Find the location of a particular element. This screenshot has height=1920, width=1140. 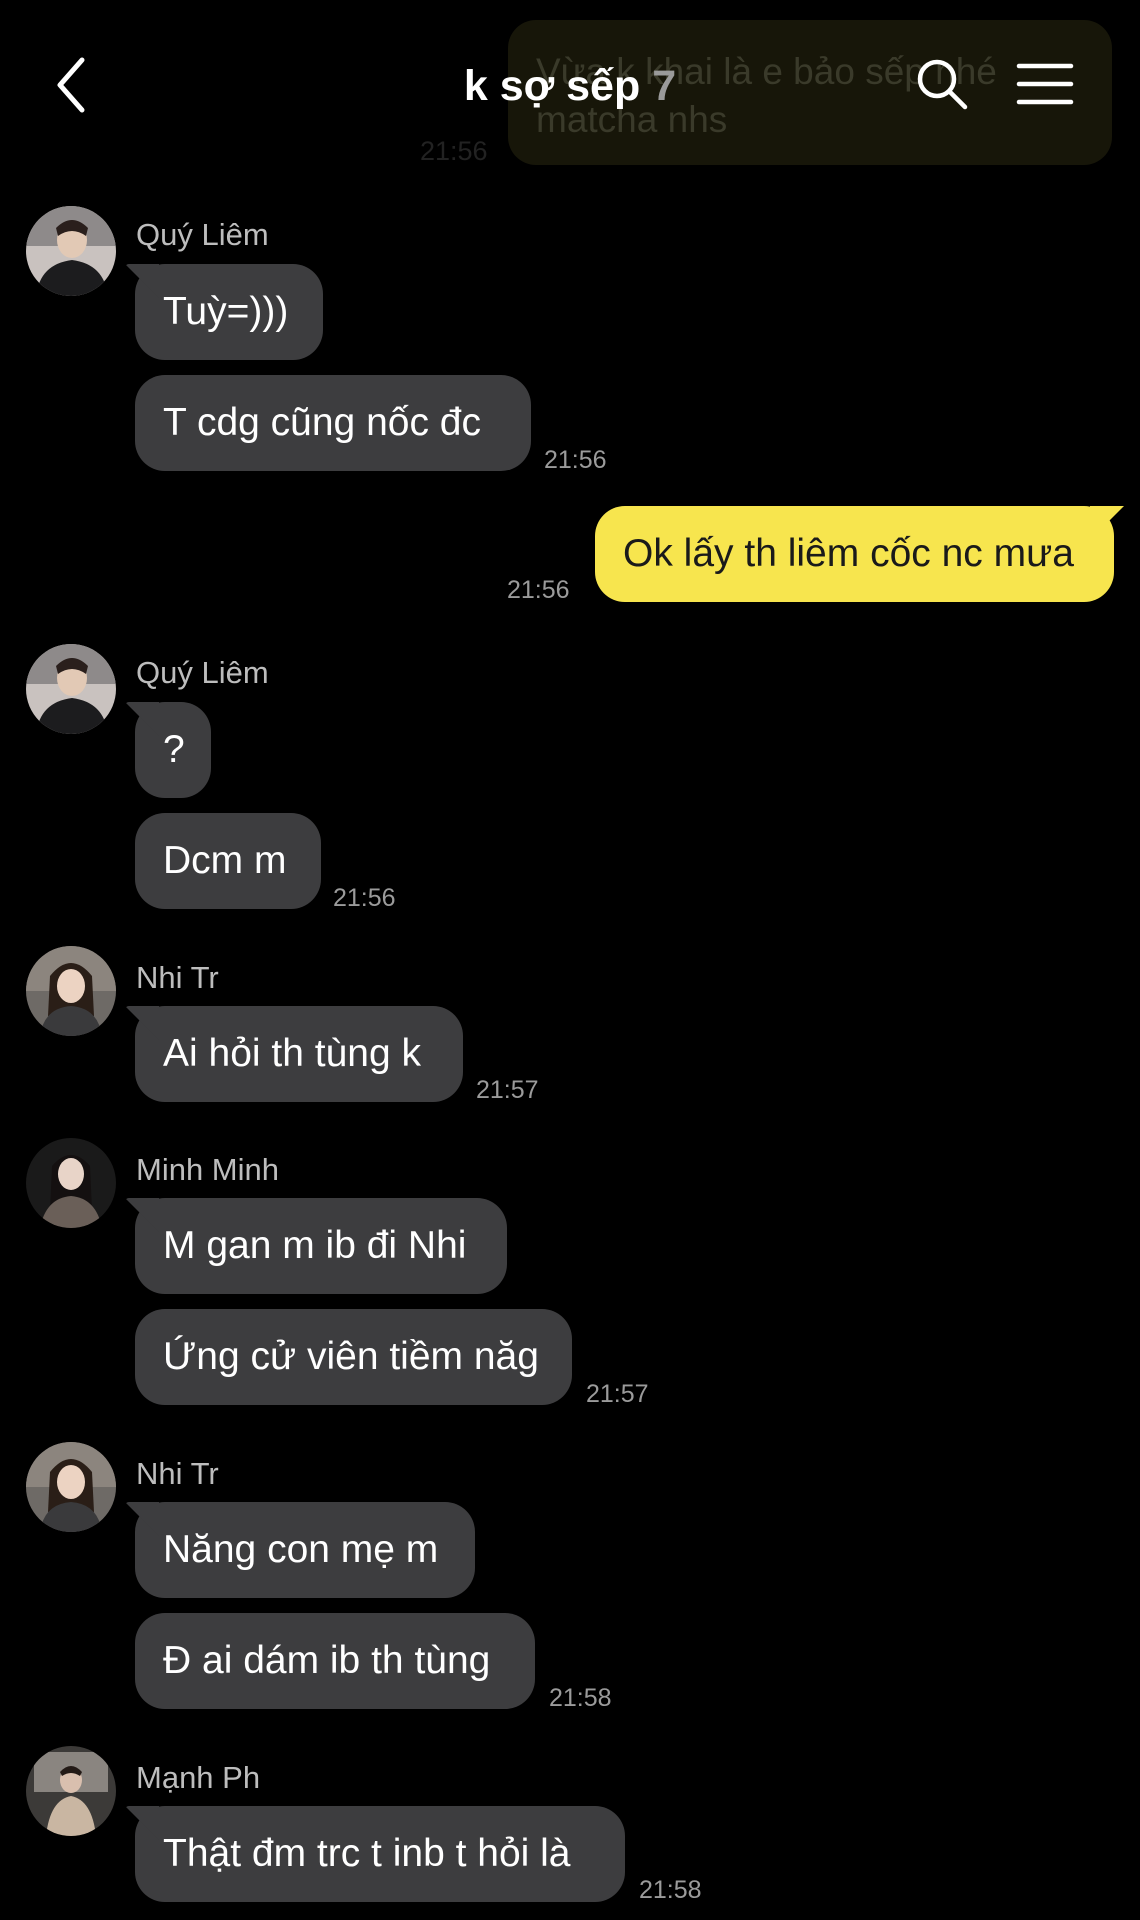

search-button is located at coordinates (942, 84).